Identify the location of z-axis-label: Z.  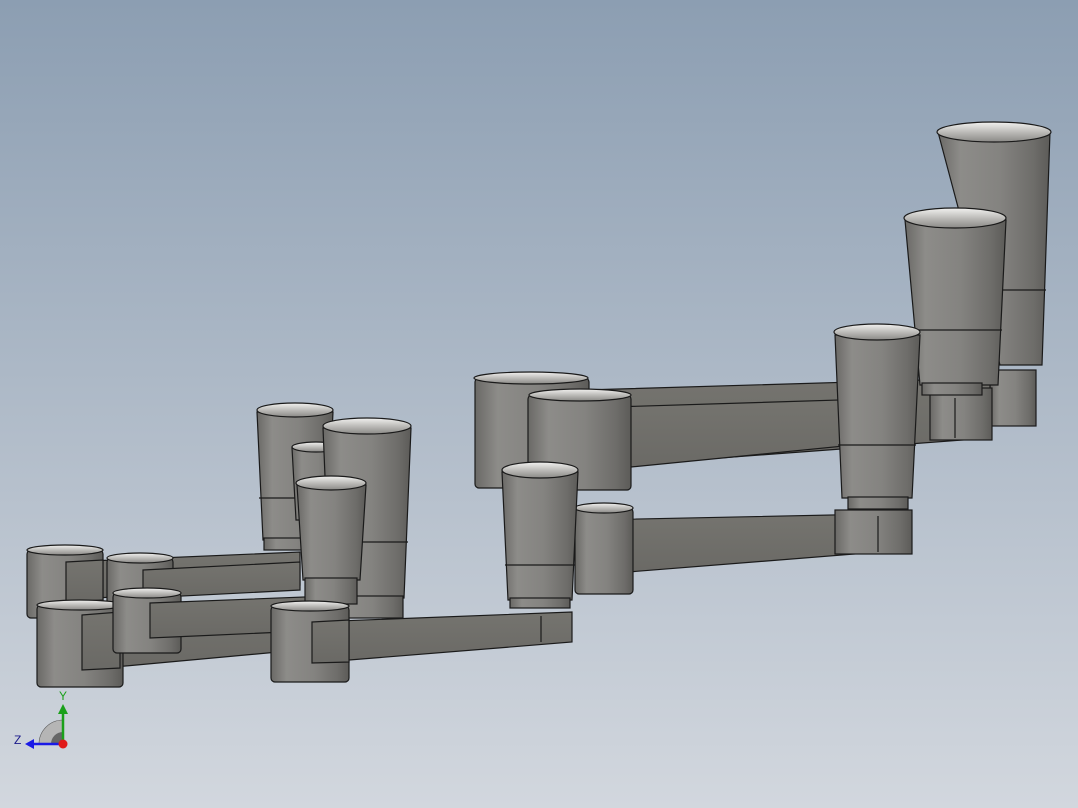
(17, 740).